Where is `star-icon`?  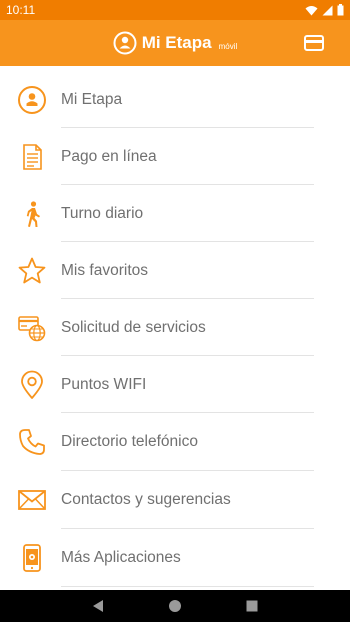 star-icon is located at coordinates (32, 271).